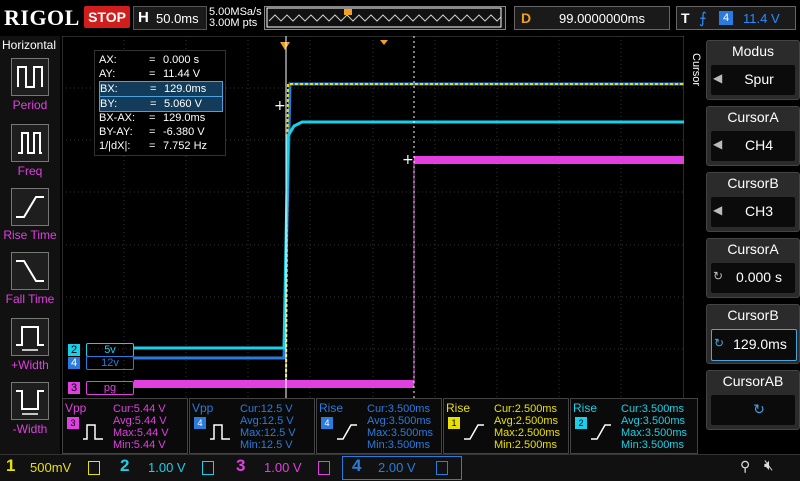 This screenshot has width=800, height=481. I want to click on measure-label: +Width, so click(30, 365).